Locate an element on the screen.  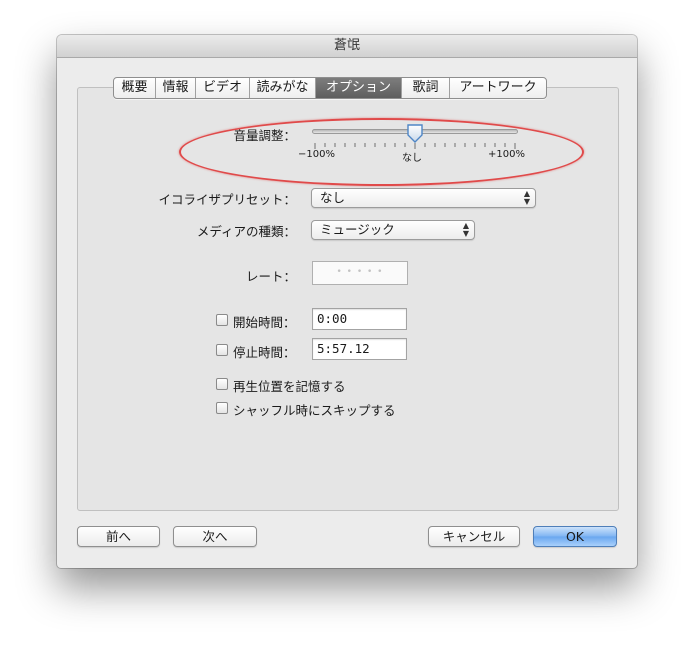
annotation-ellipse is located at coordinates (381, 152).